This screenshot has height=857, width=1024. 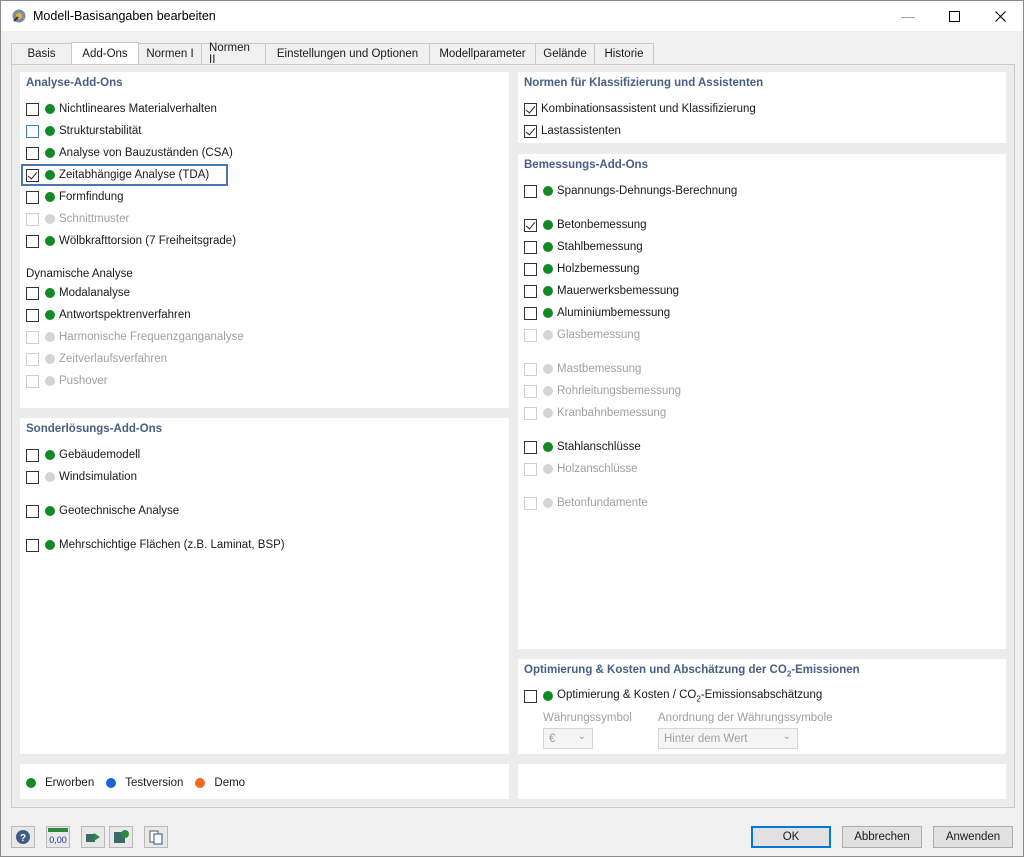 I want to click on tab-historie: Historie, so click(x=624, y=53).